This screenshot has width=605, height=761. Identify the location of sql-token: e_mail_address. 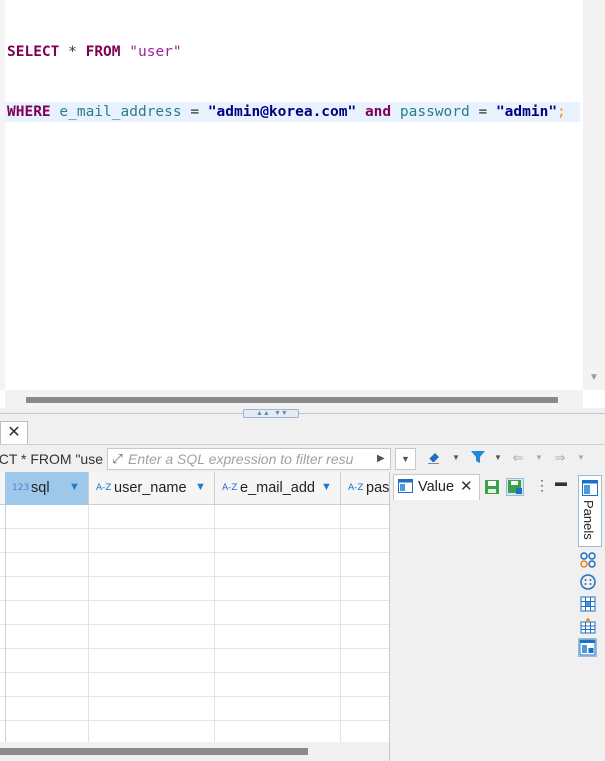
(120, 112).